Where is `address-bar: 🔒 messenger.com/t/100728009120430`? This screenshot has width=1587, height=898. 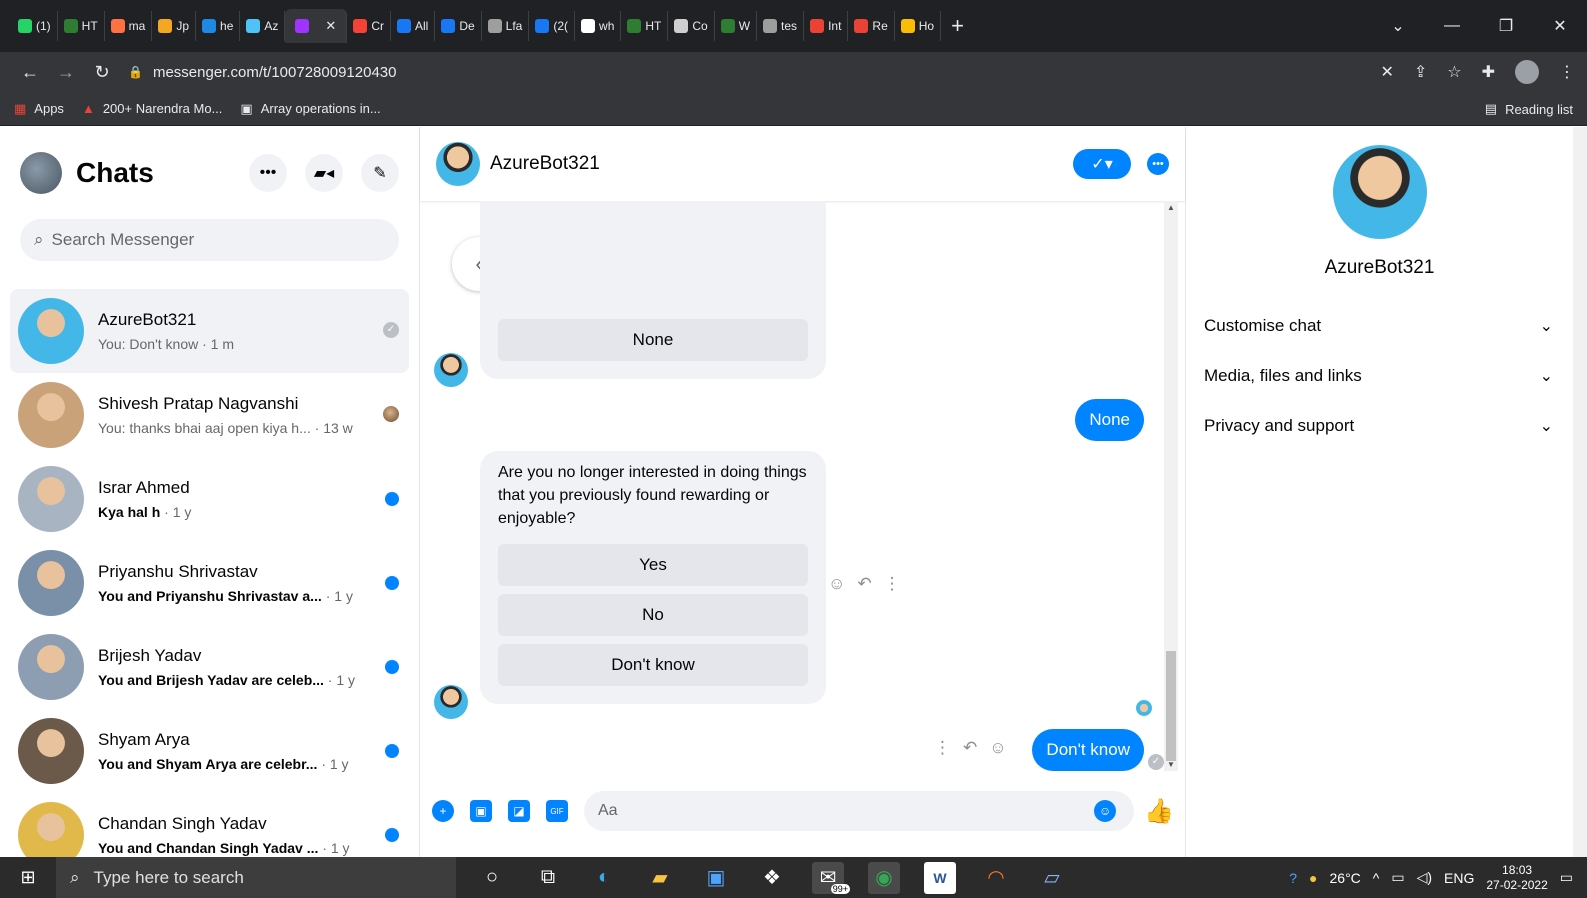
address-bar: 🔒 messenger.com/t/100728009120430 is located at coordinates (728, 72).